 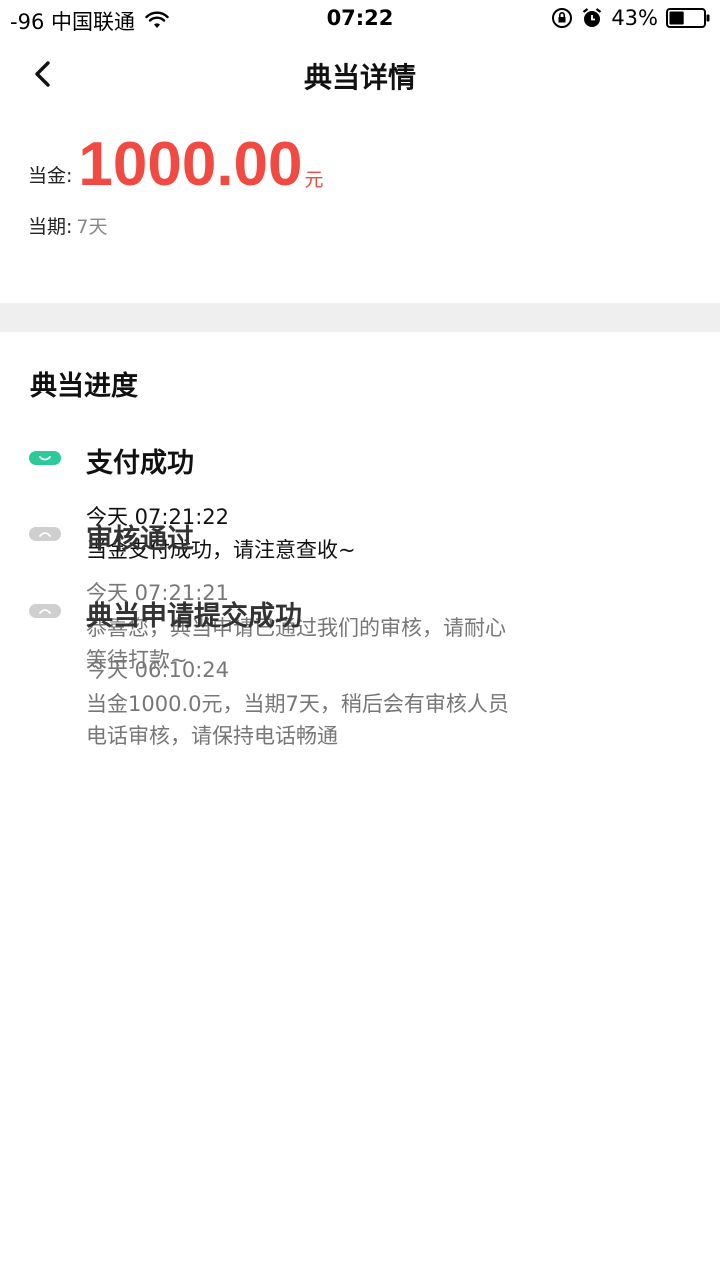 I want to click on term-label: 当期:, so click(x=50, y=227).